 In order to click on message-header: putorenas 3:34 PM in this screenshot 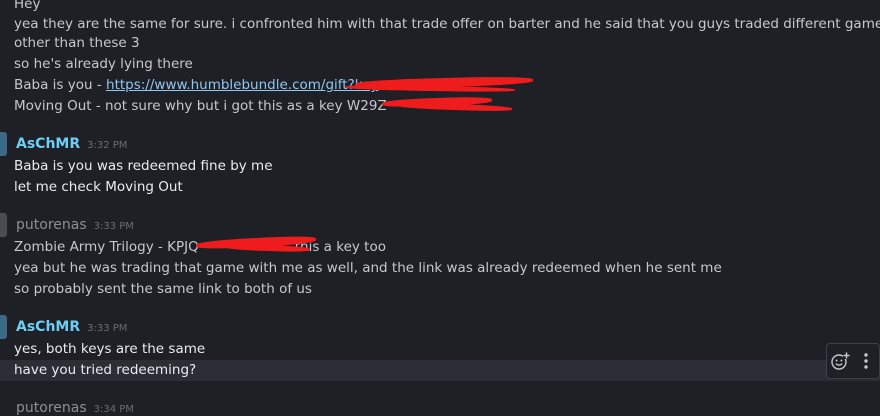, I will do `click(75, 408)`.